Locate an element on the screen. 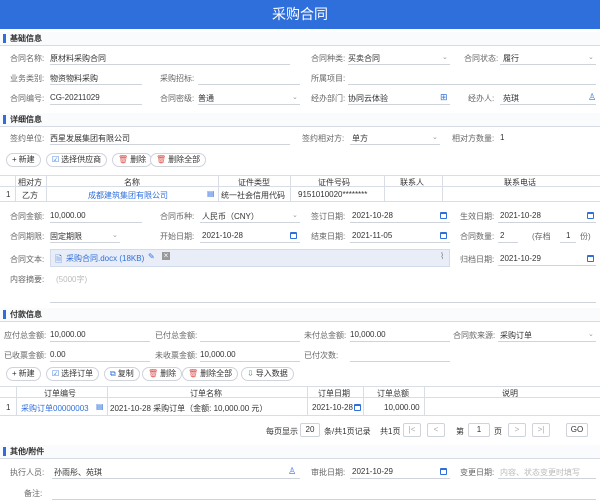 This screenshot has height=504, width=600. party-cell: 乙方 is located at coordinates (30, 195).